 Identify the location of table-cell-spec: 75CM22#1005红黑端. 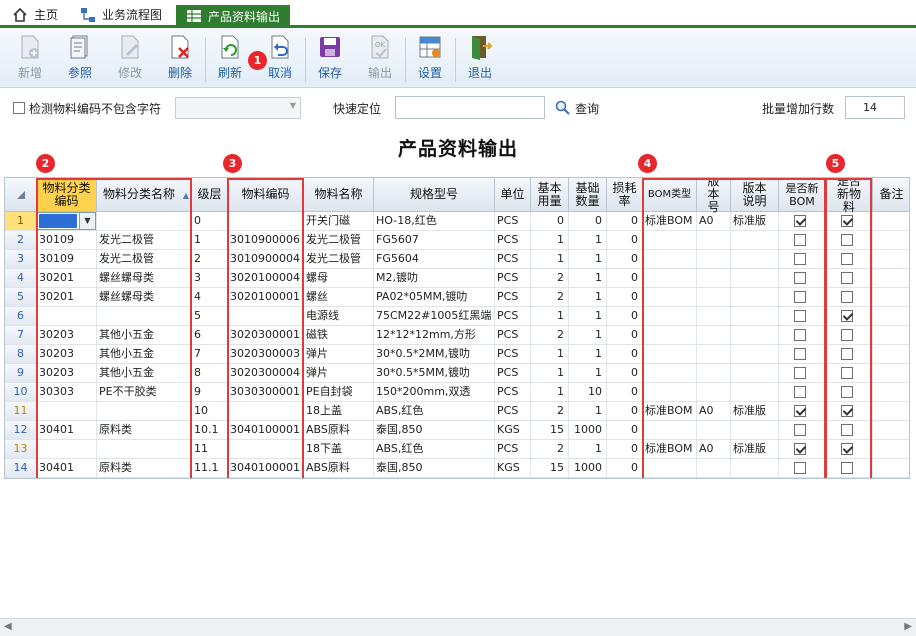
(434, 316).